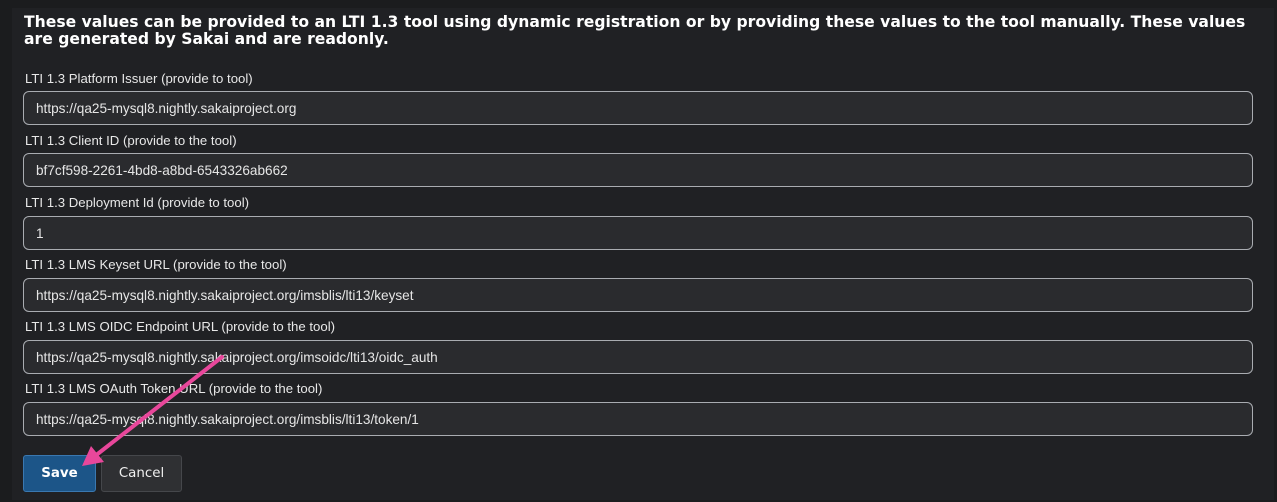 Image resolution: width=1277 pixels, height=502 pixels. What do you see at coordinates (131, 140) in the screenshot?
I see `client-id-label: LTI 1.3 Client ID (provide to the tool)` at bounding box center [131, 140].